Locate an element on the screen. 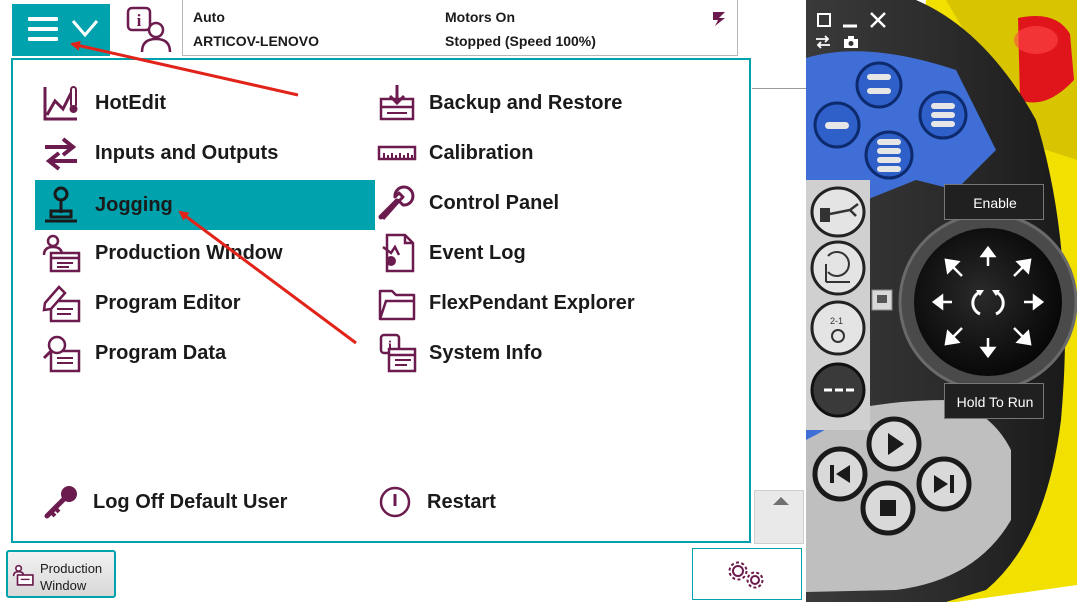 This screenshot has height=602, width=1077. menu-item-label: Production Window is located at coordinates (189, 252).